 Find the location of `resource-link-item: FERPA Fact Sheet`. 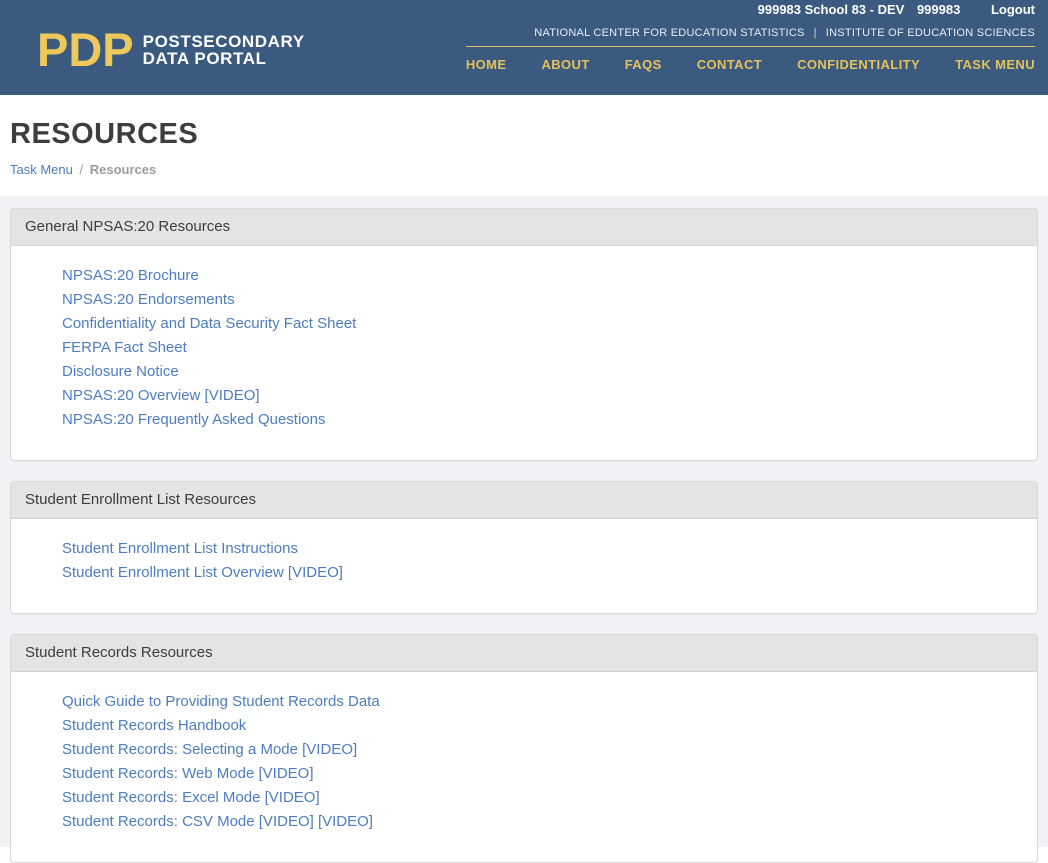

resource-link-item: FERPA Fact Sheet is located at coordinates (542, 348).